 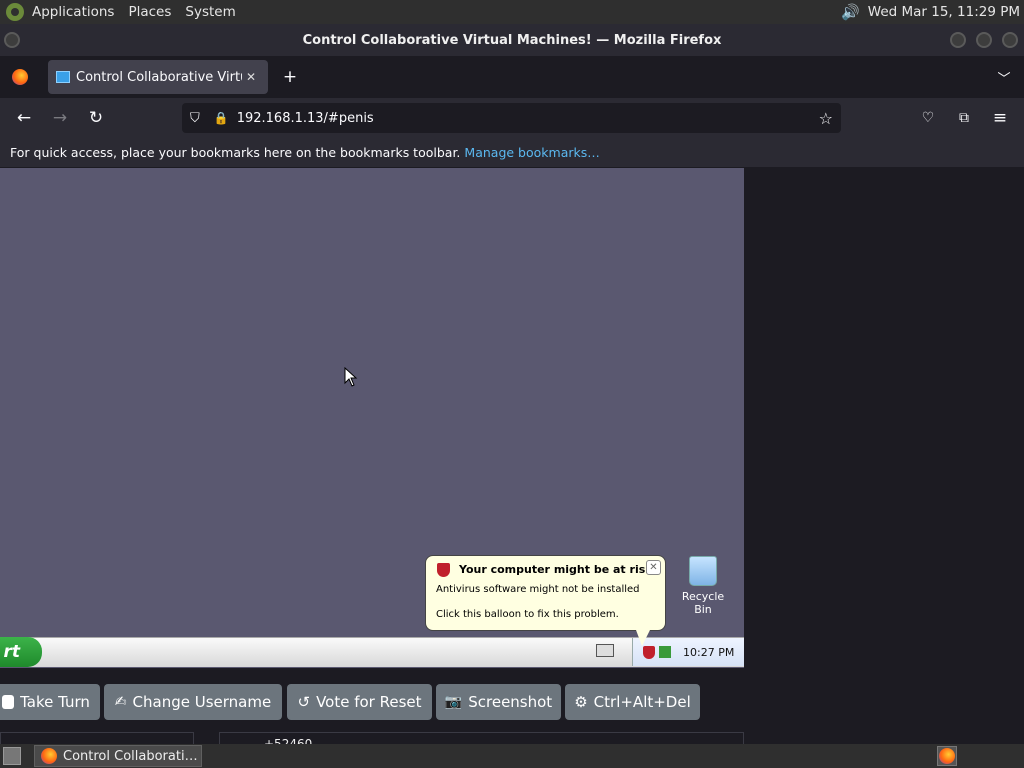 What do you see at coordinates (511, 118) in the screenshot?
I see `url-bar: ⛉ 🔒 192.168.1.13/#penis ☆` at bounding box center [511, 118].